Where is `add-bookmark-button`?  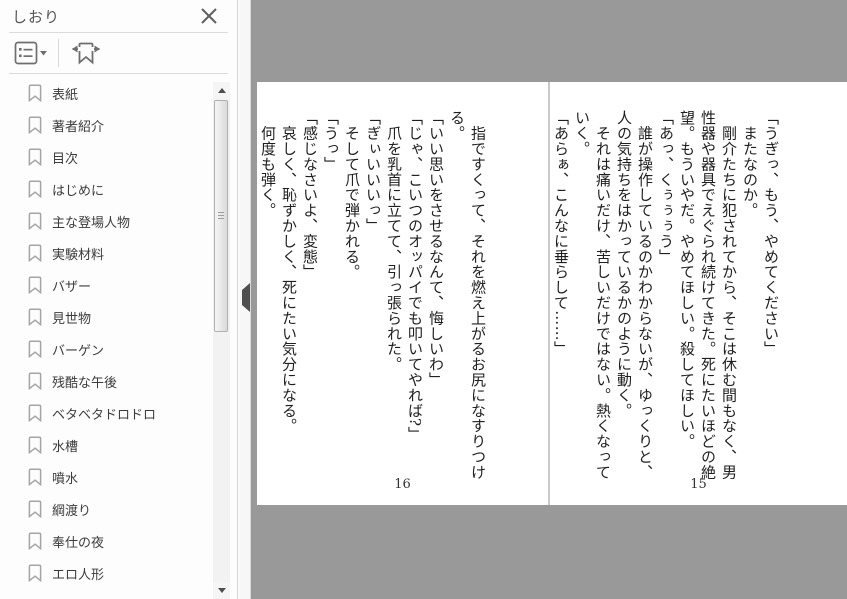 add-bookmark-button is located at coordinates (86, 53).